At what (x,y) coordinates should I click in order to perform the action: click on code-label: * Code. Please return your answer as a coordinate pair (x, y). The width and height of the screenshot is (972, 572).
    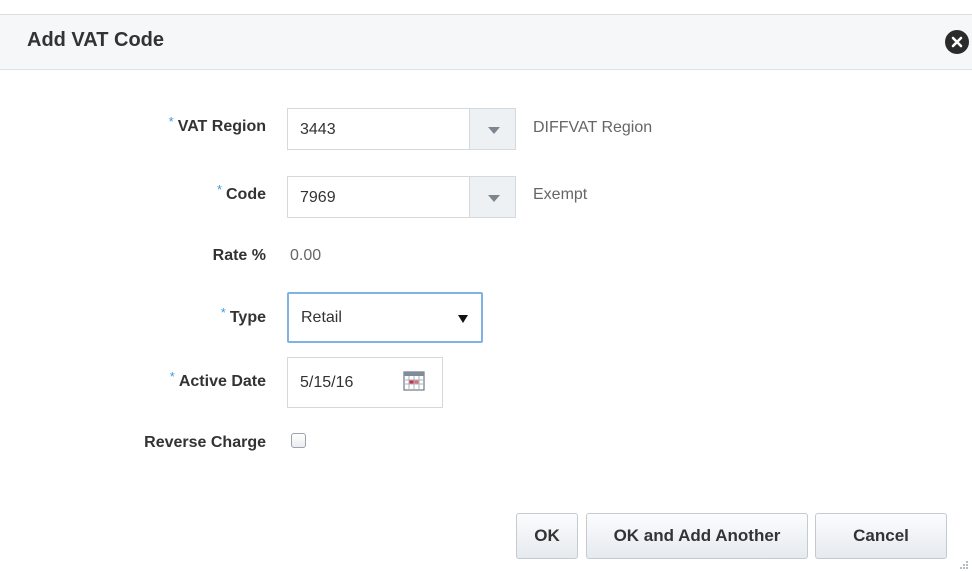
    Looking at the image, I should click on (241, 192).